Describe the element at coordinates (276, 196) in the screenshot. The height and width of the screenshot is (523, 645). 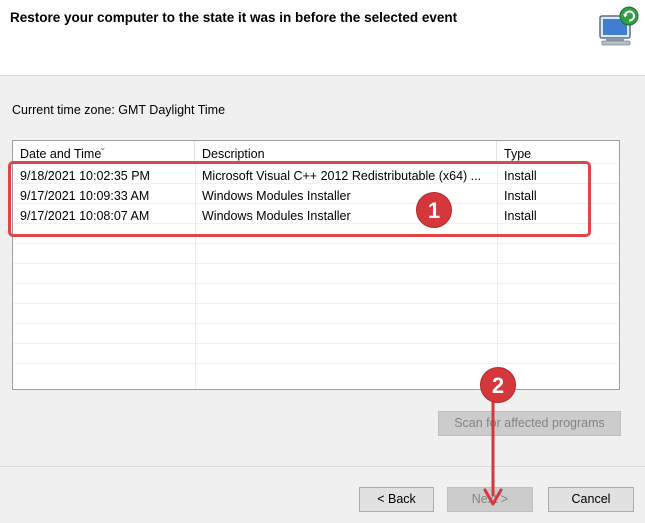
I see `cell-description: Windows Modules Installer` at that location.